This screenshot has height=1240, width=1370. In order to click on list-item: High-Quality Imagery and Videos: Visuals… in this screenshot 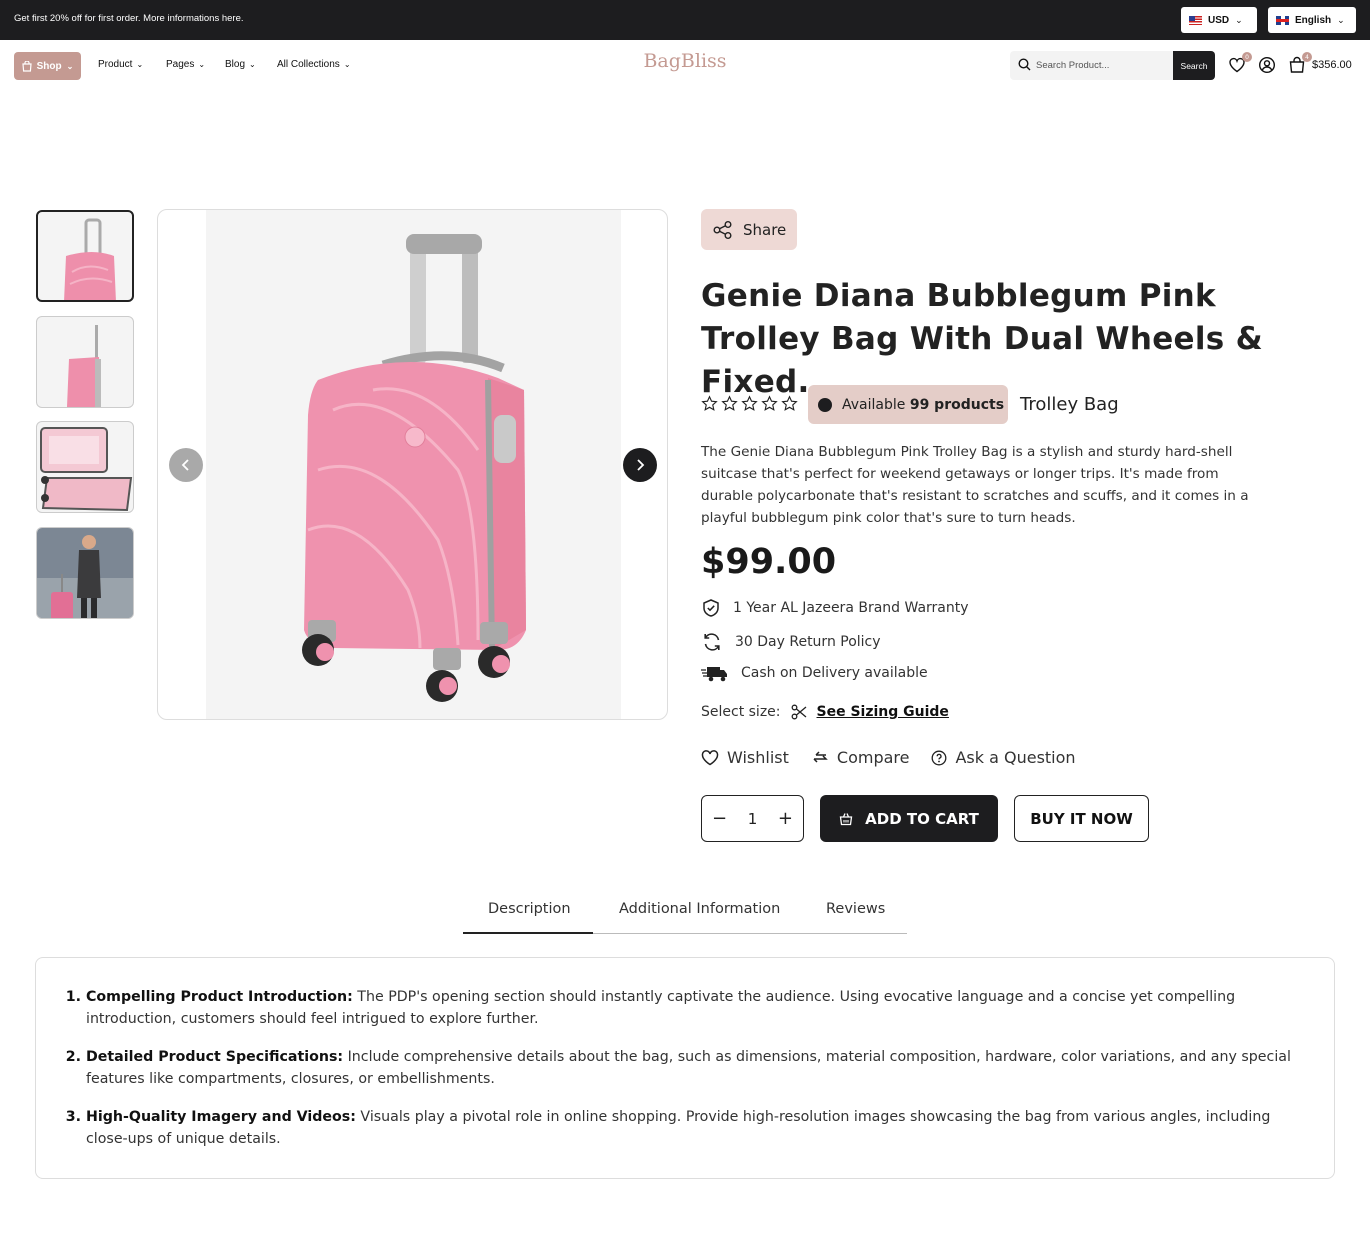, I will do `click(698, 1128)`.